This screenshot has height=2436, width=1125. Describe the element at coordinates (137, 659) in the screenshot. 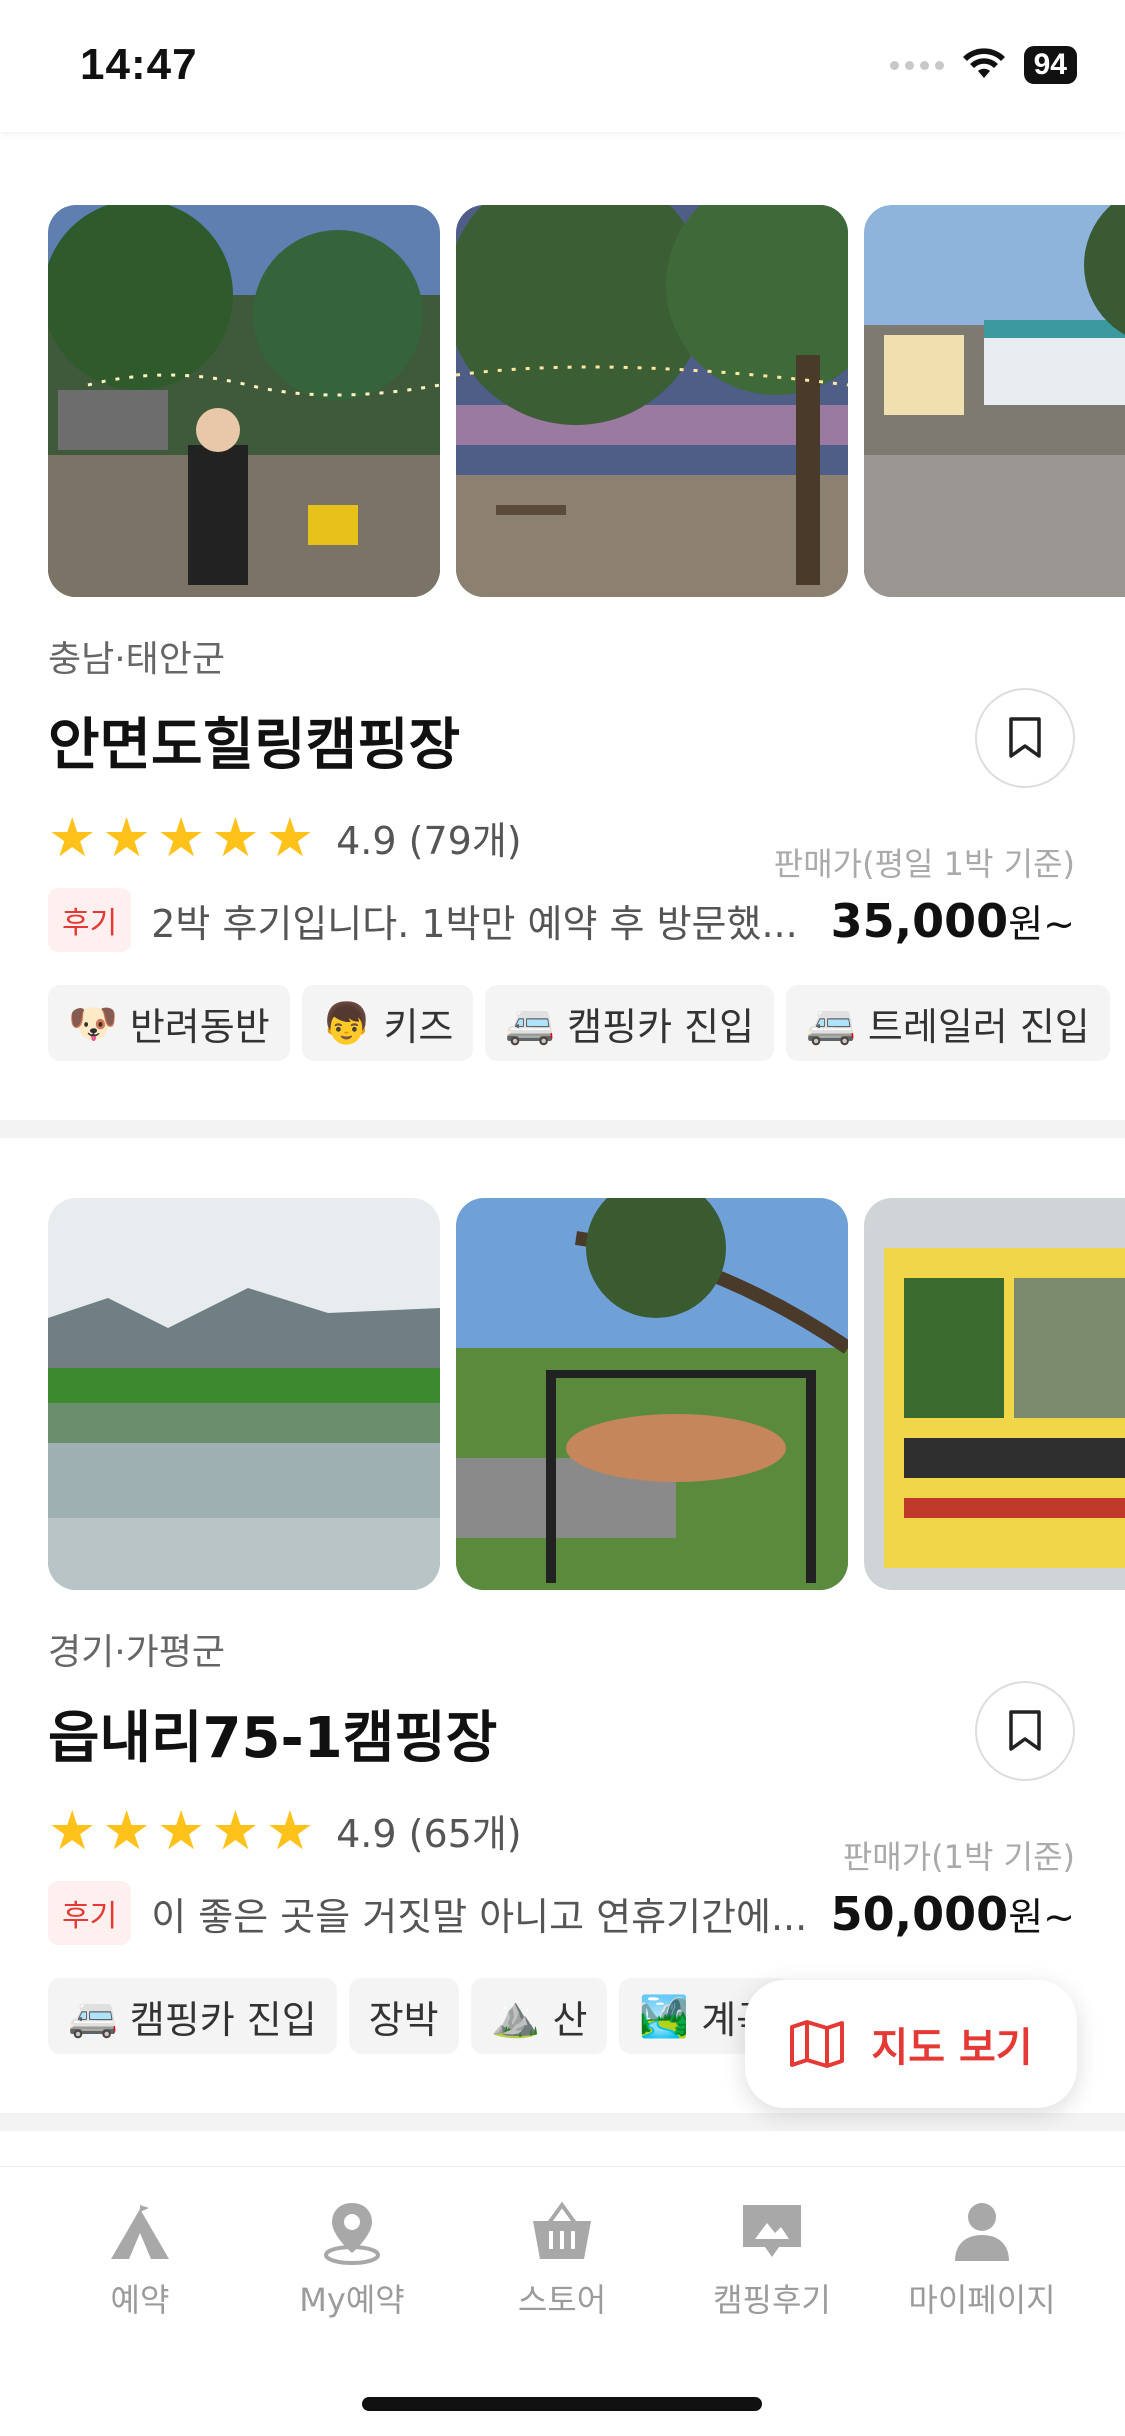

I see `campsite-region: 충남·태안군` at that location.